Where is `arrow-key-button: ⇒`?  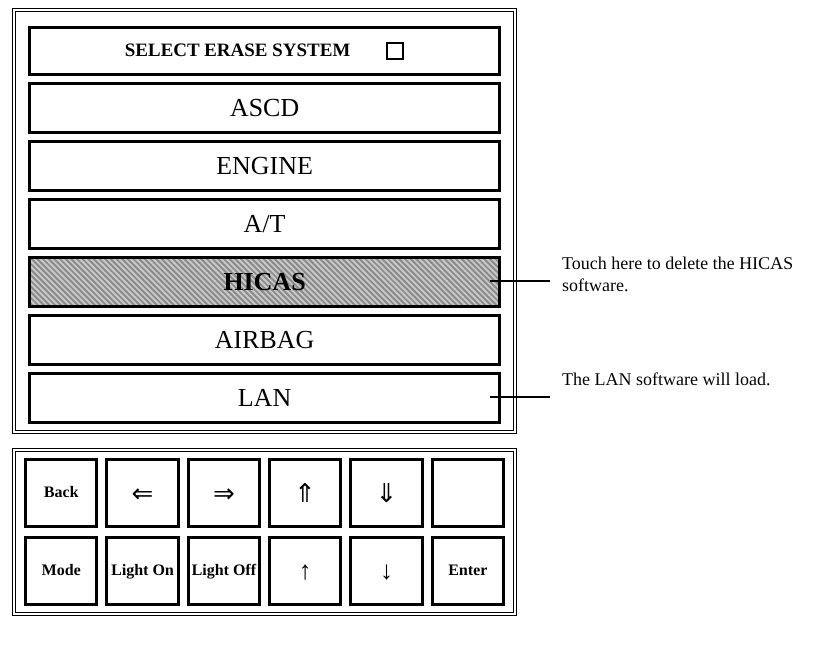 arrow-key-button: ⇒ is located at coordinates (223, 493).